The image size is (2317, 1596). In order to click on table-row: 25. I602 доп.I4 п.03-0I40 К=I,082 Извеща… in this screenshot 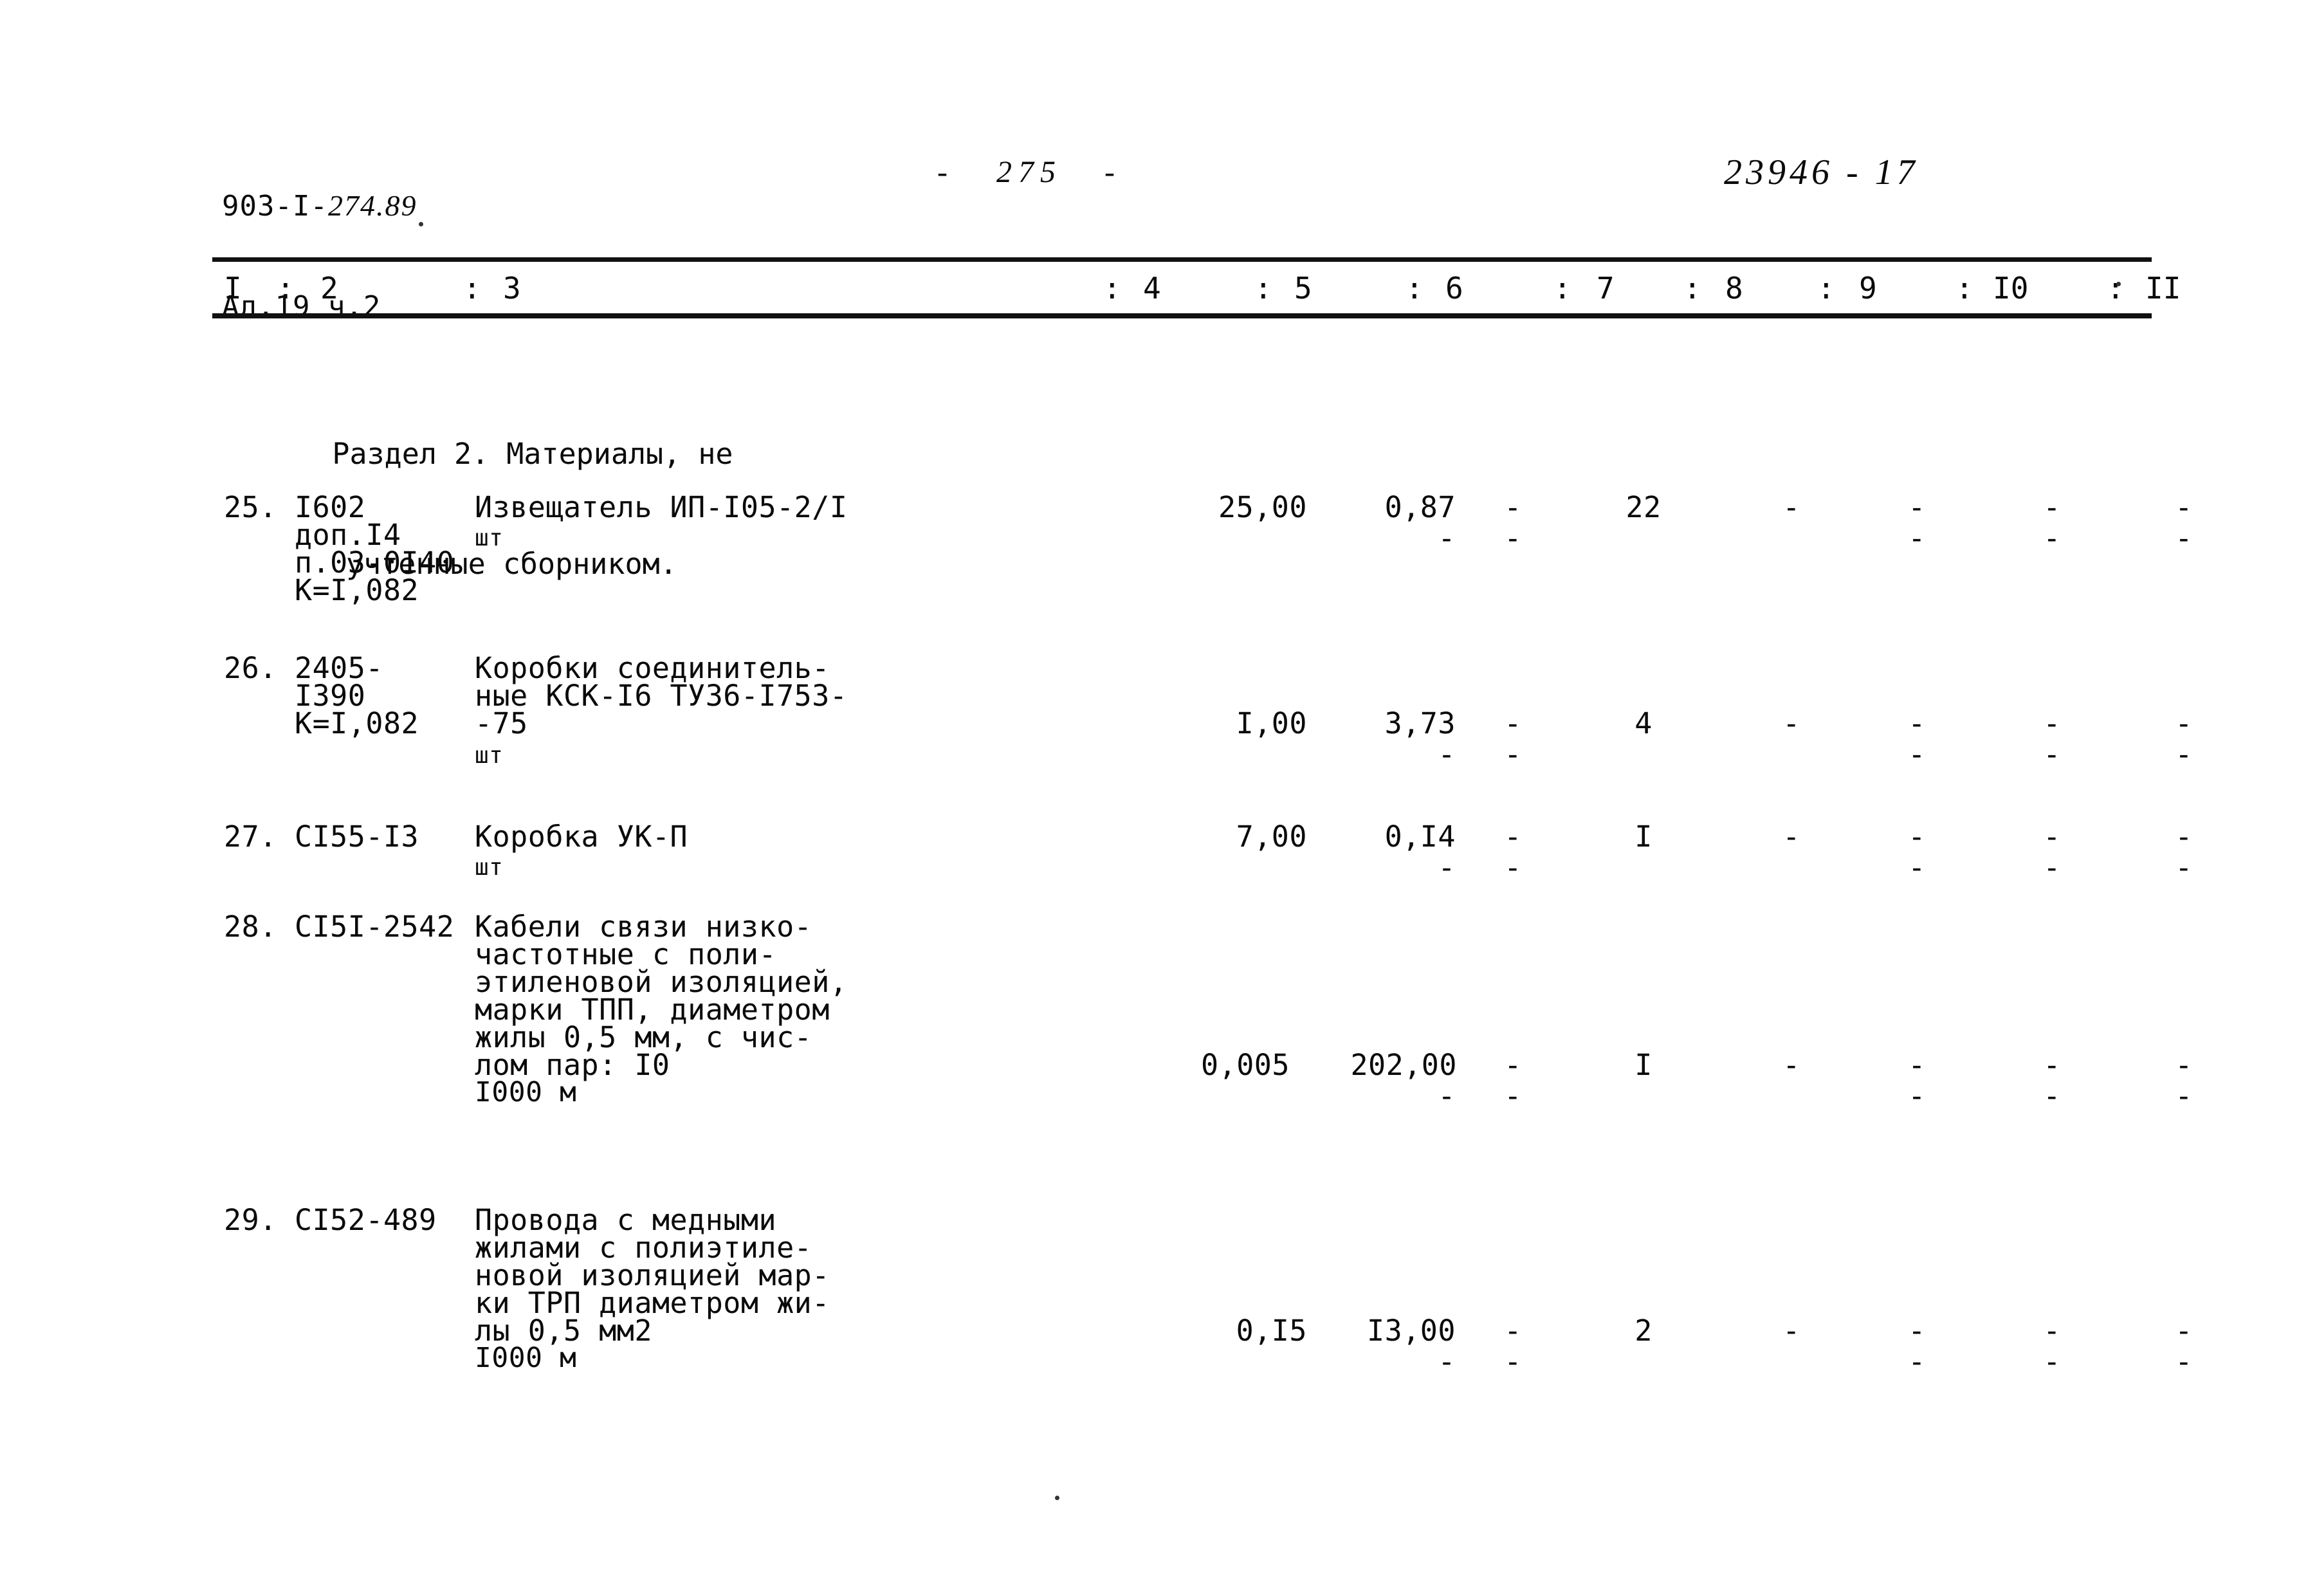, I will do `click(1202, 553)`.